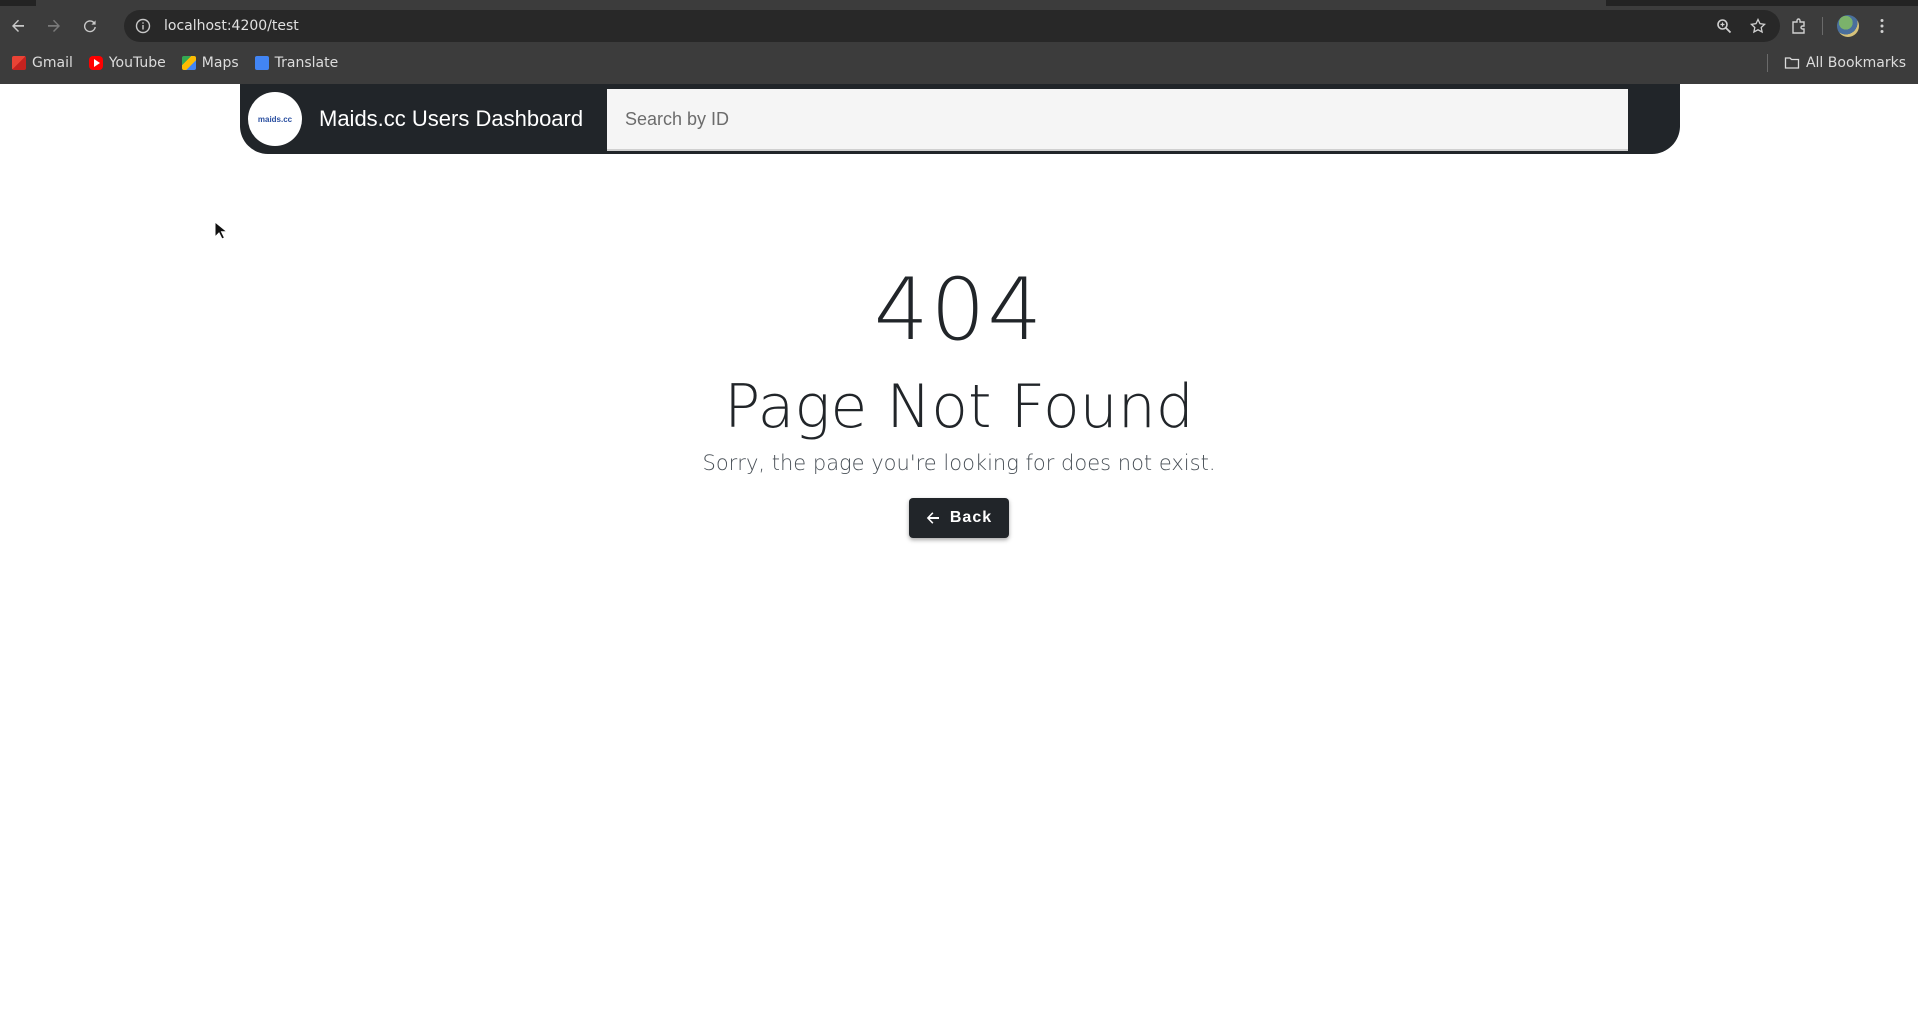 The image size is (1918, 1011). Describe the element at coordinates (1792, 63) in the screenshot. I see `folder-icon` at that location.